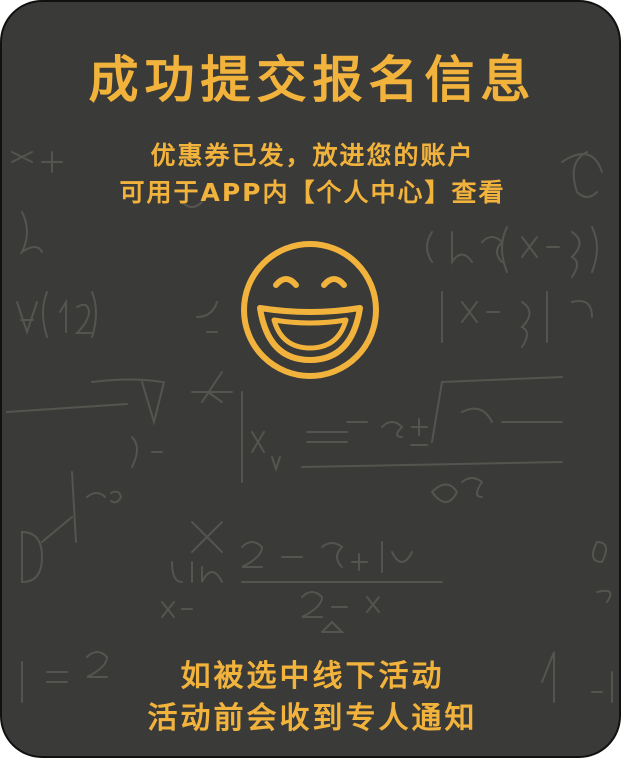 The image size is (621, 758). Describe the element at coordinates (312, 80) in the screenshot. I see `page-title: 成功提交报名信息` at that location.